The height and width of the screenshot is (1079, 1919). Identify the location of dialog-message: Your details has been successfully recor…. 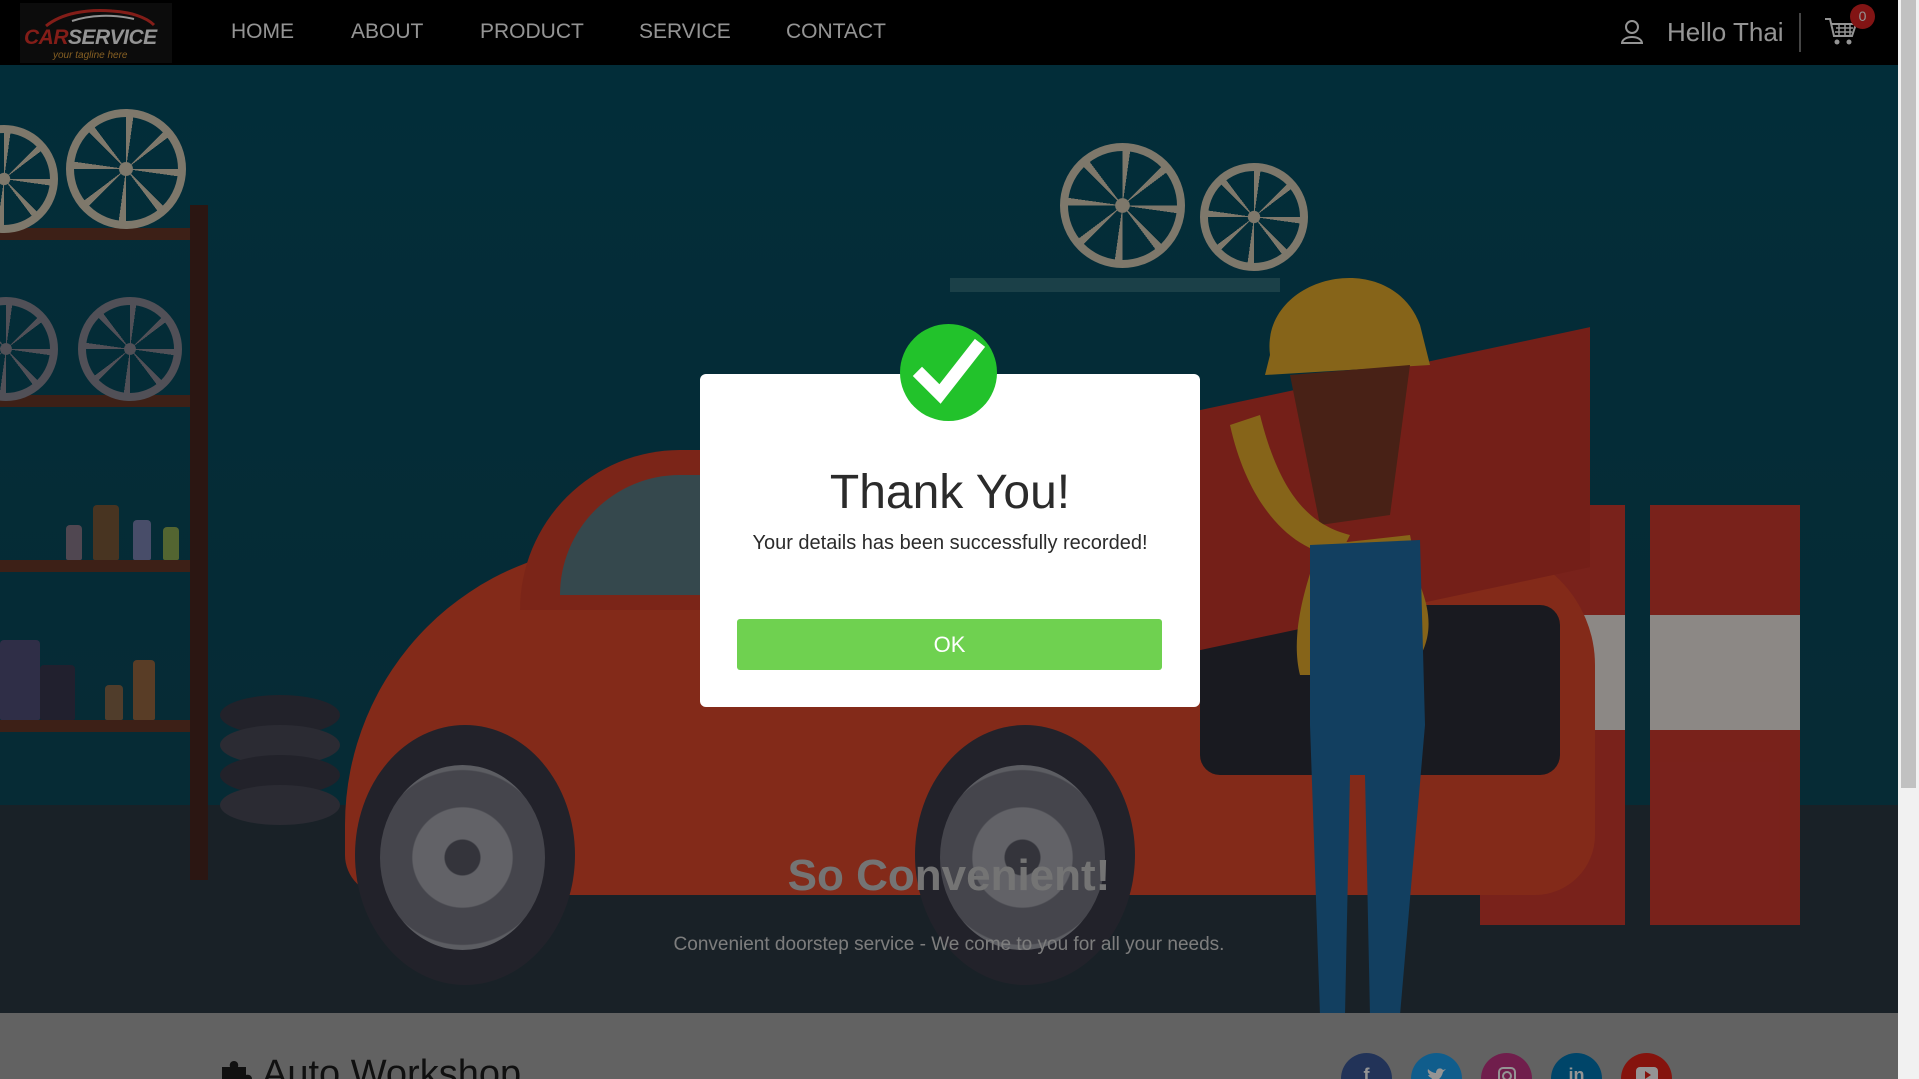
(950, 543).